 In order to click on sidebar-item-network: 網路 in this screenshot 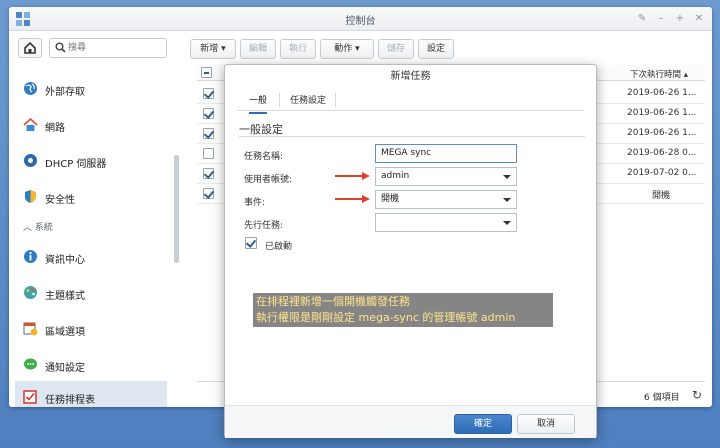, I will do `click(91, 125)`.